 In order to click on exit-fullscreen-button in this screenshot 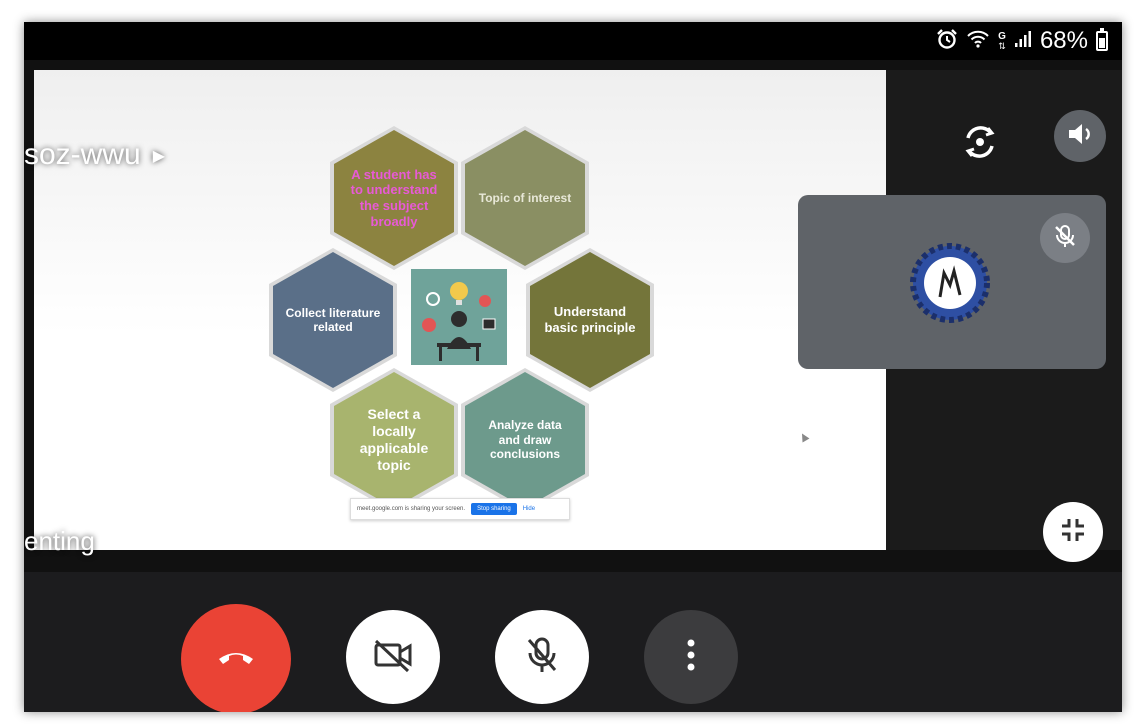, I will do `click(1073, 532)`.